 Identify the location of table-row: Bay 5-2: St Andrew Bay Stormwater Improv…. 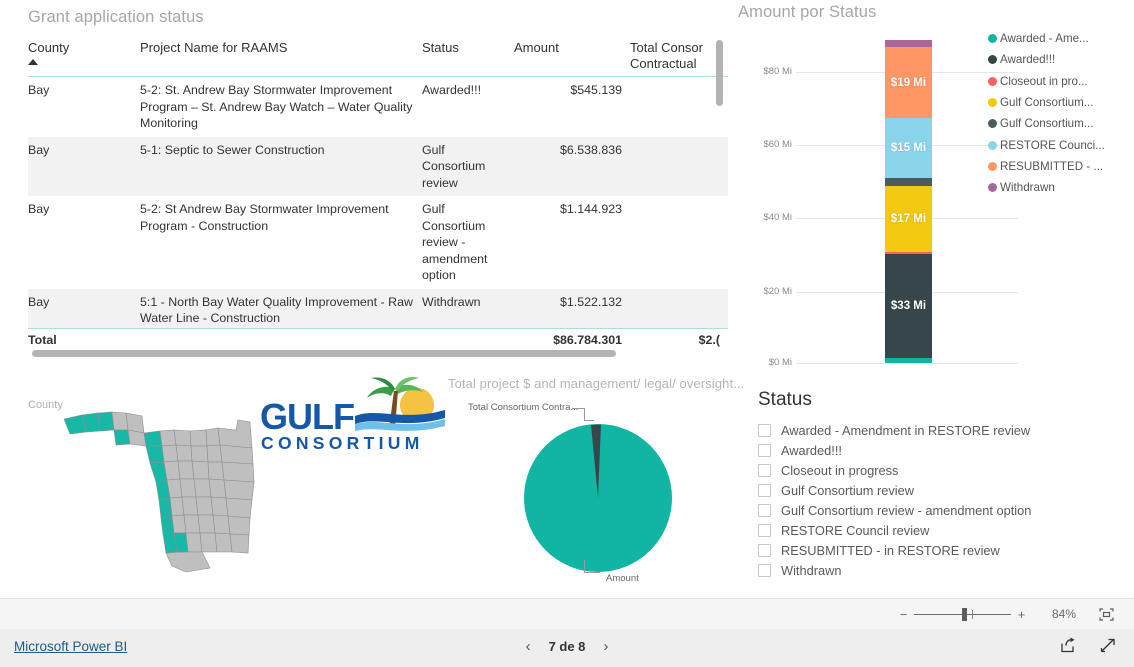
(378, 242).